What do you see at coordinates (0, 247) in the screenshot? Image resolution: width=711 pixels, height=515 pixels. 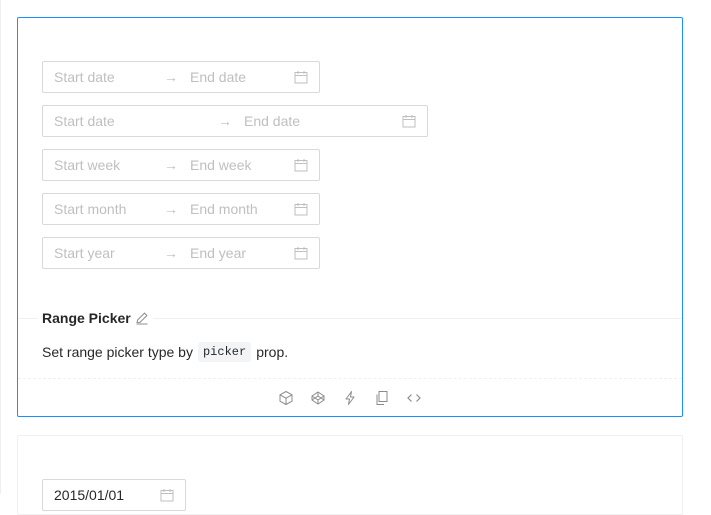 I see `left-divider` at bounding box center [0, 247].